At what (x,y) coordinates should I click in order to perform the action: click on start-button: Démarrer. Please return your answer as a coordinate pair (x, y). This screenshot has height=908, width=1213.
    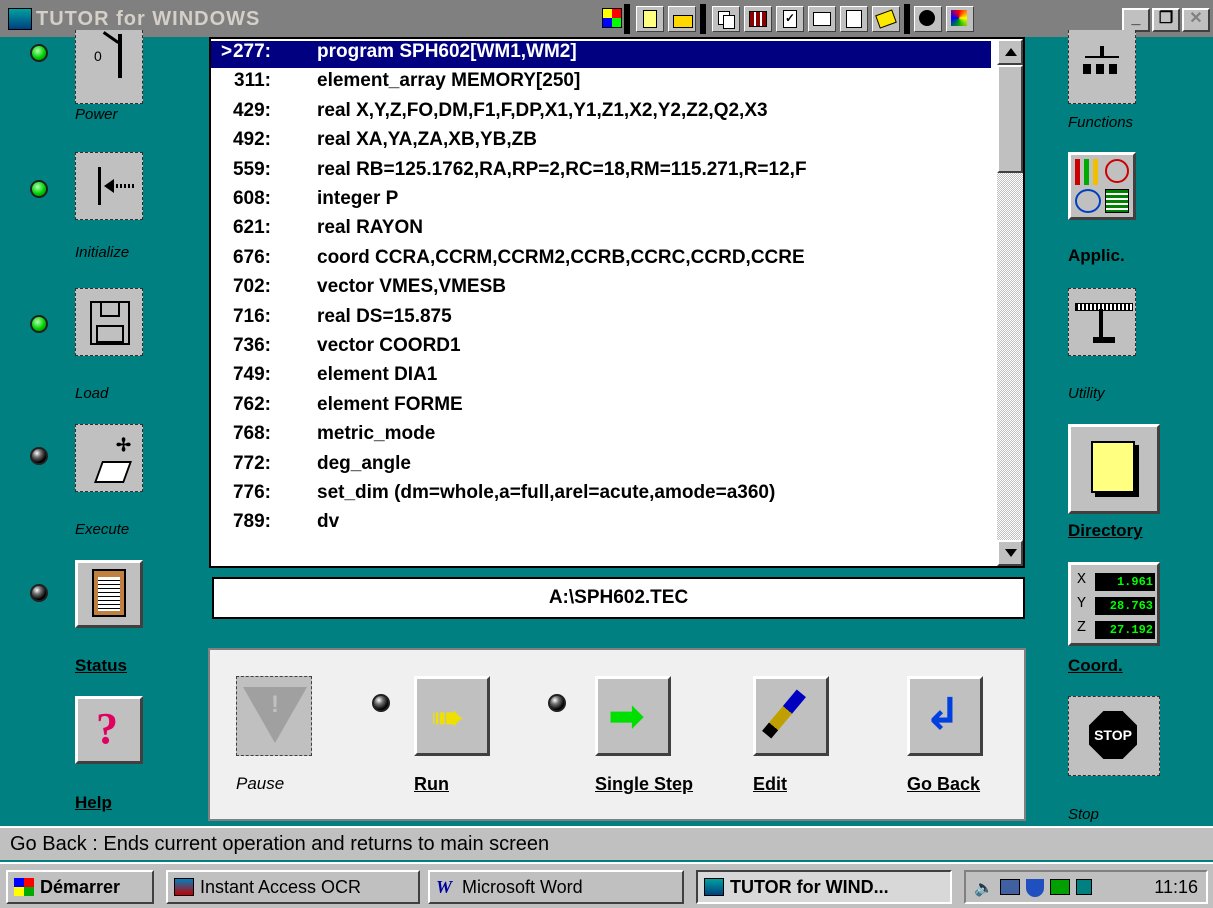
    Looking at the image, I should click on (80, 887).